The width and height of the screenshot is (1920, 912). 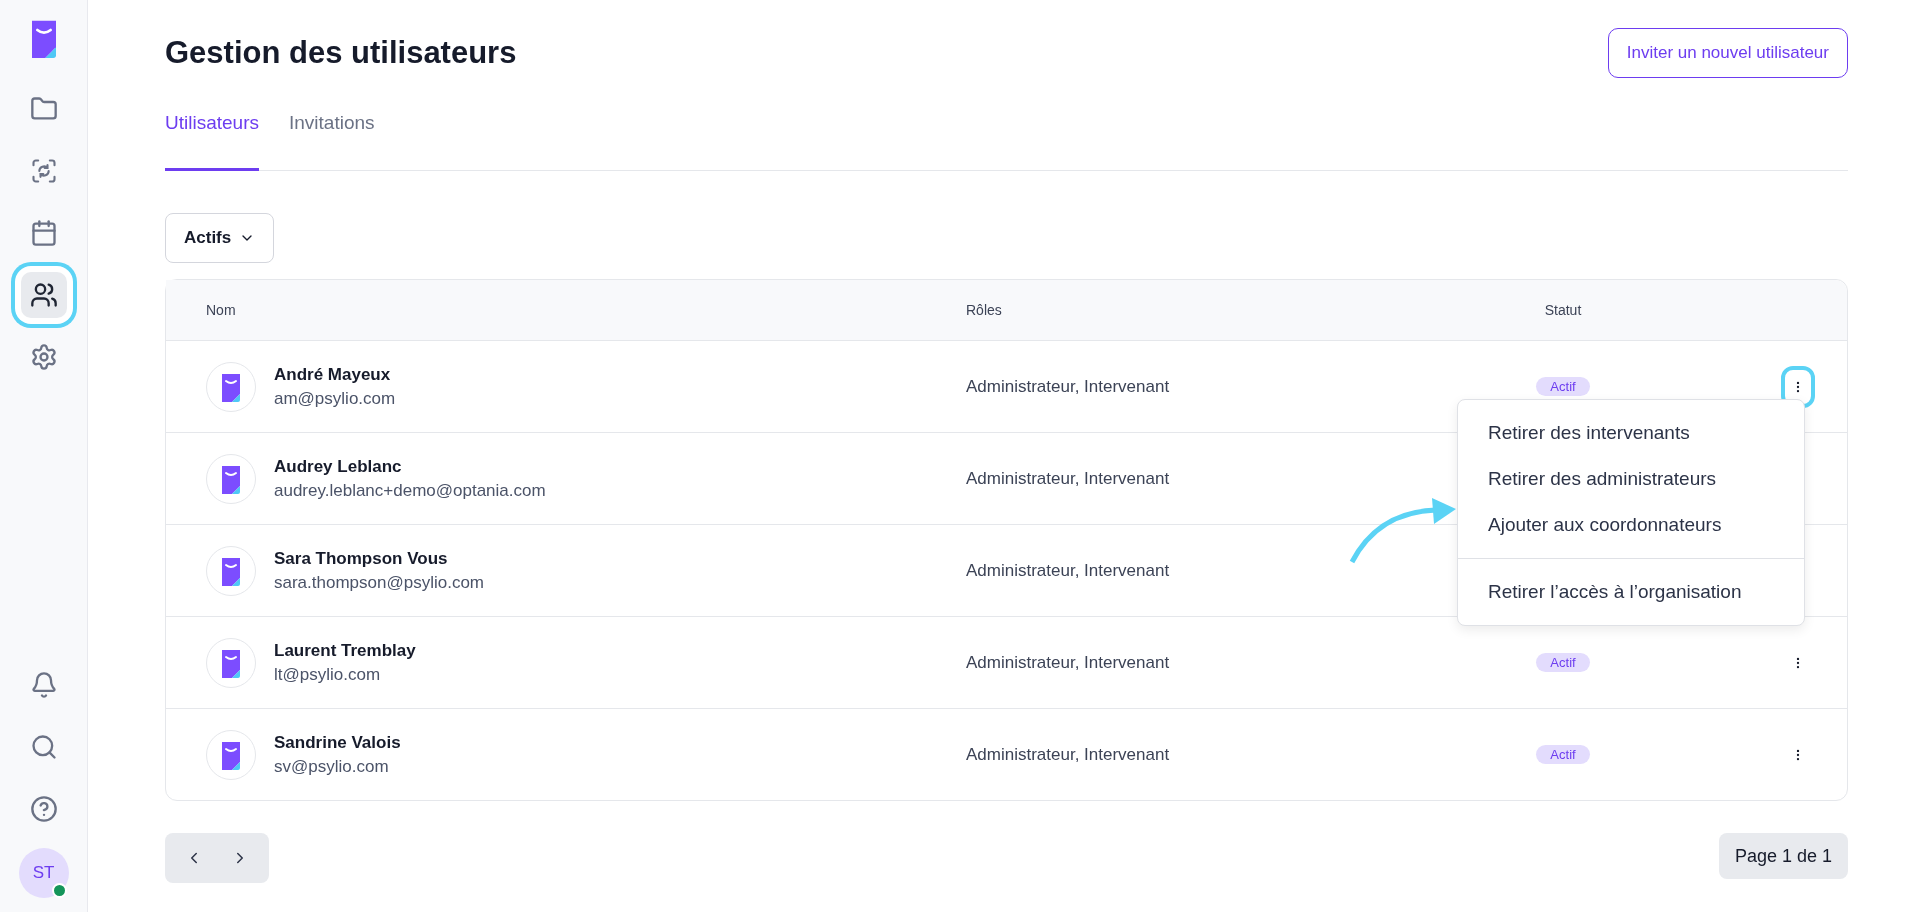 What do you see at coordinates (1226, 310) in the screenshot?
I see `column-header: Rôles` at bounding box center [1226, 310].